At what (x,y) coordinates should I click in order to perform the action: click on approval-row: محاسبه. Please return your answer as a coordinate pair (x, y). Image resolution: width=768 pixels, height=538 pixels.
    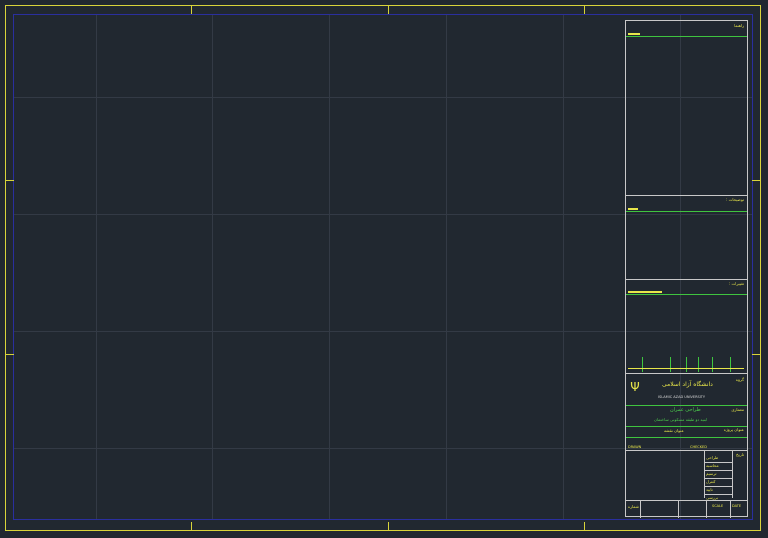
    Looking at the image, I should click on (712, 465).